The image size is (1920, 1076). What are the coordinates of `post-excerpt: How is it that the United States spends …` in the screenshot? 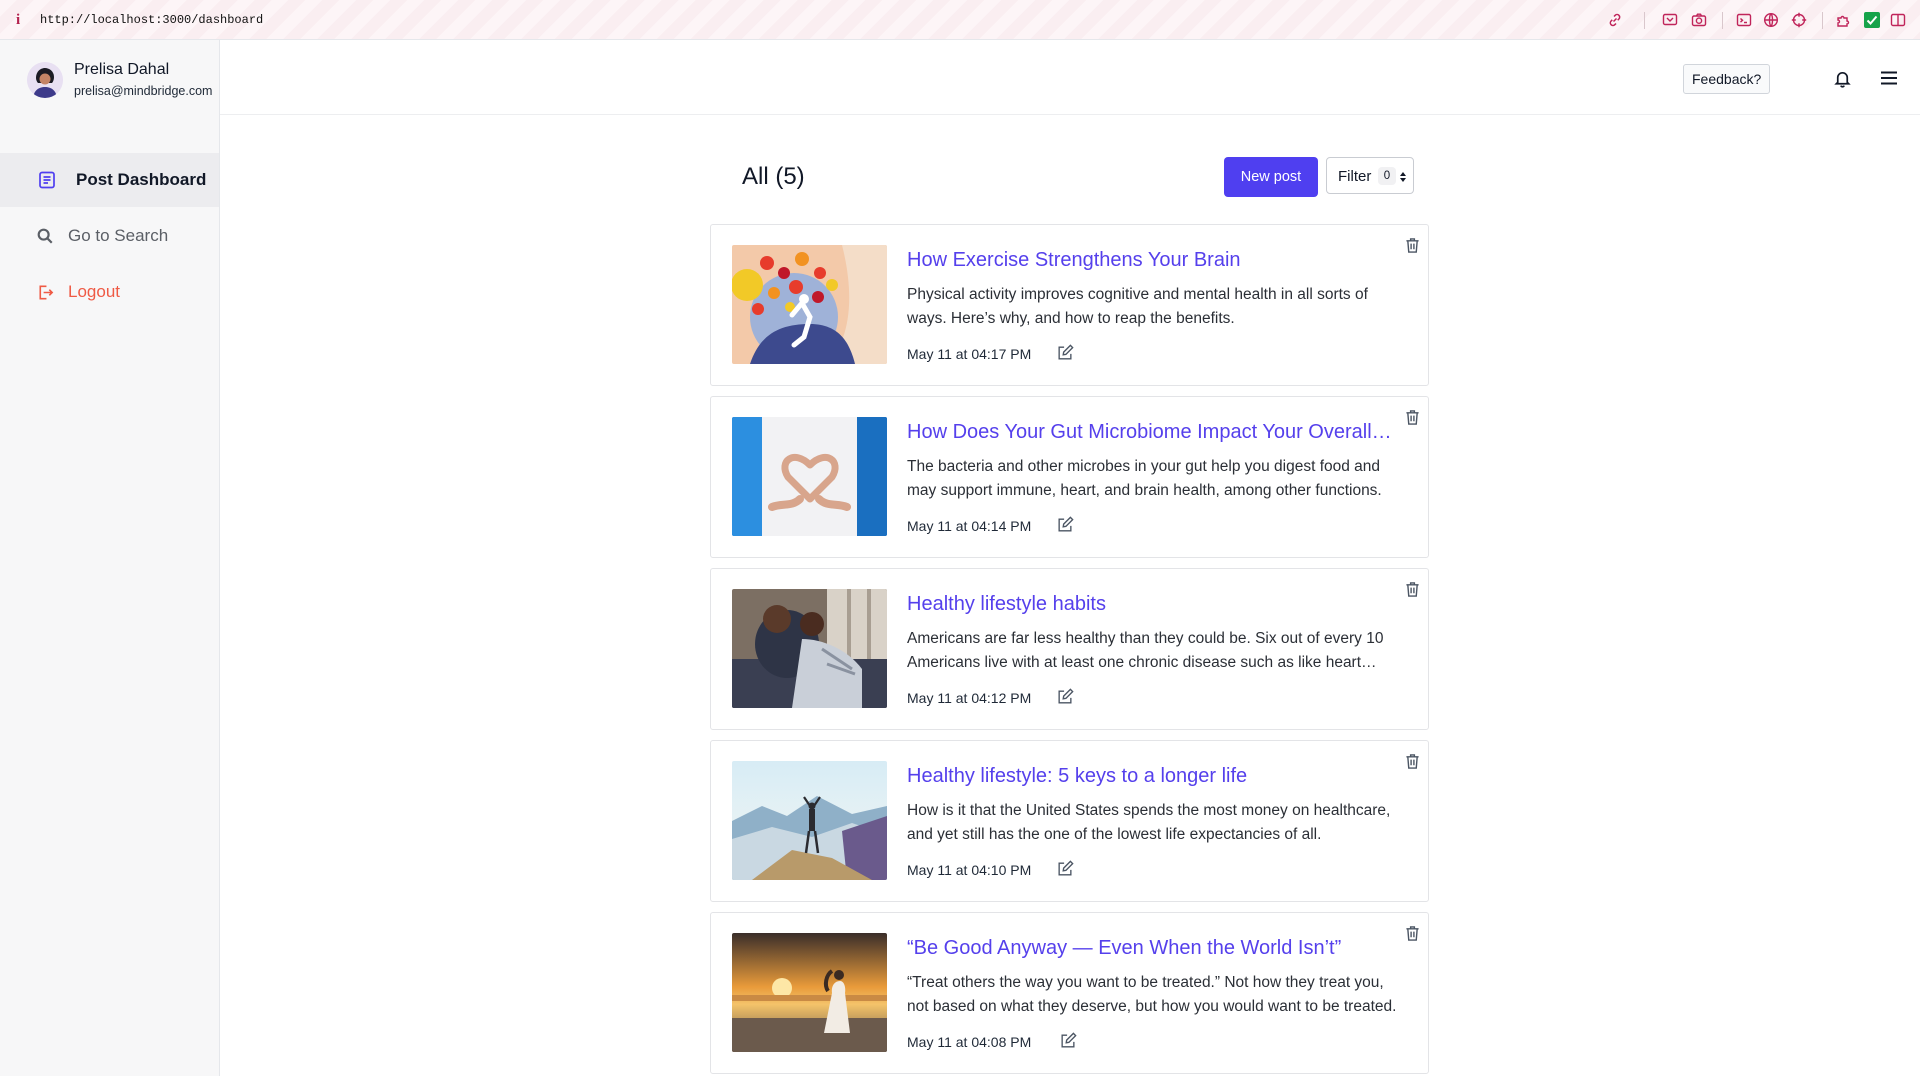 It's located at (1149, 822).